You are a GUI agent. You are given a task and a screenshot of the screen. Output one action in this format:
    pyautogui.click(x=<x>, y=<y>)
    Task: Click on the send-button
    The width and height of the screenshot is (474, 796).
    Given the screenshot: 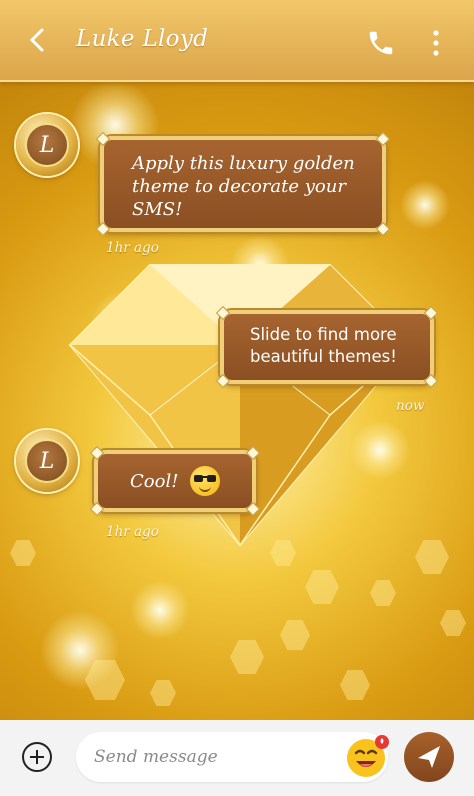 What is the action you would take?
    pyautogui.click(x=429, y=757)
    